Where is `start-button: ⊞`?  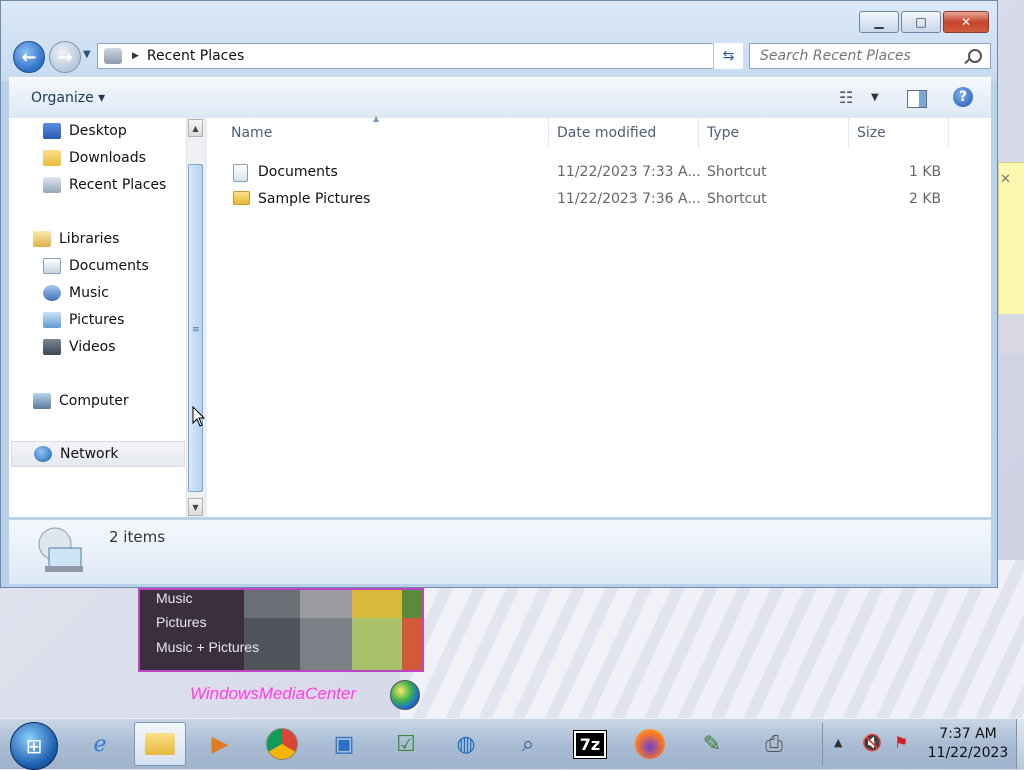 start-button: ⊞ is located at coordinates (34, 746).